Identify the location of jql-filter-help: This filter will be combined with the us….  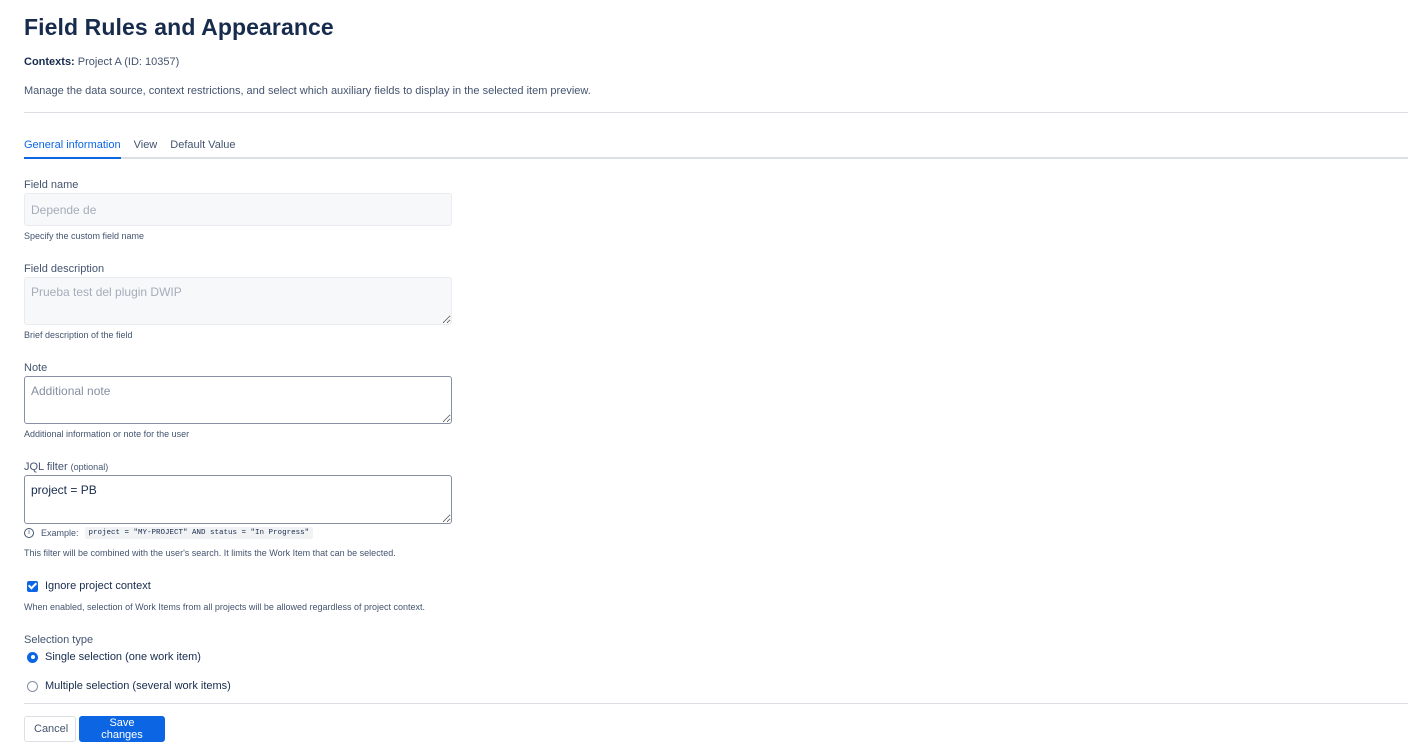
(210, 553).